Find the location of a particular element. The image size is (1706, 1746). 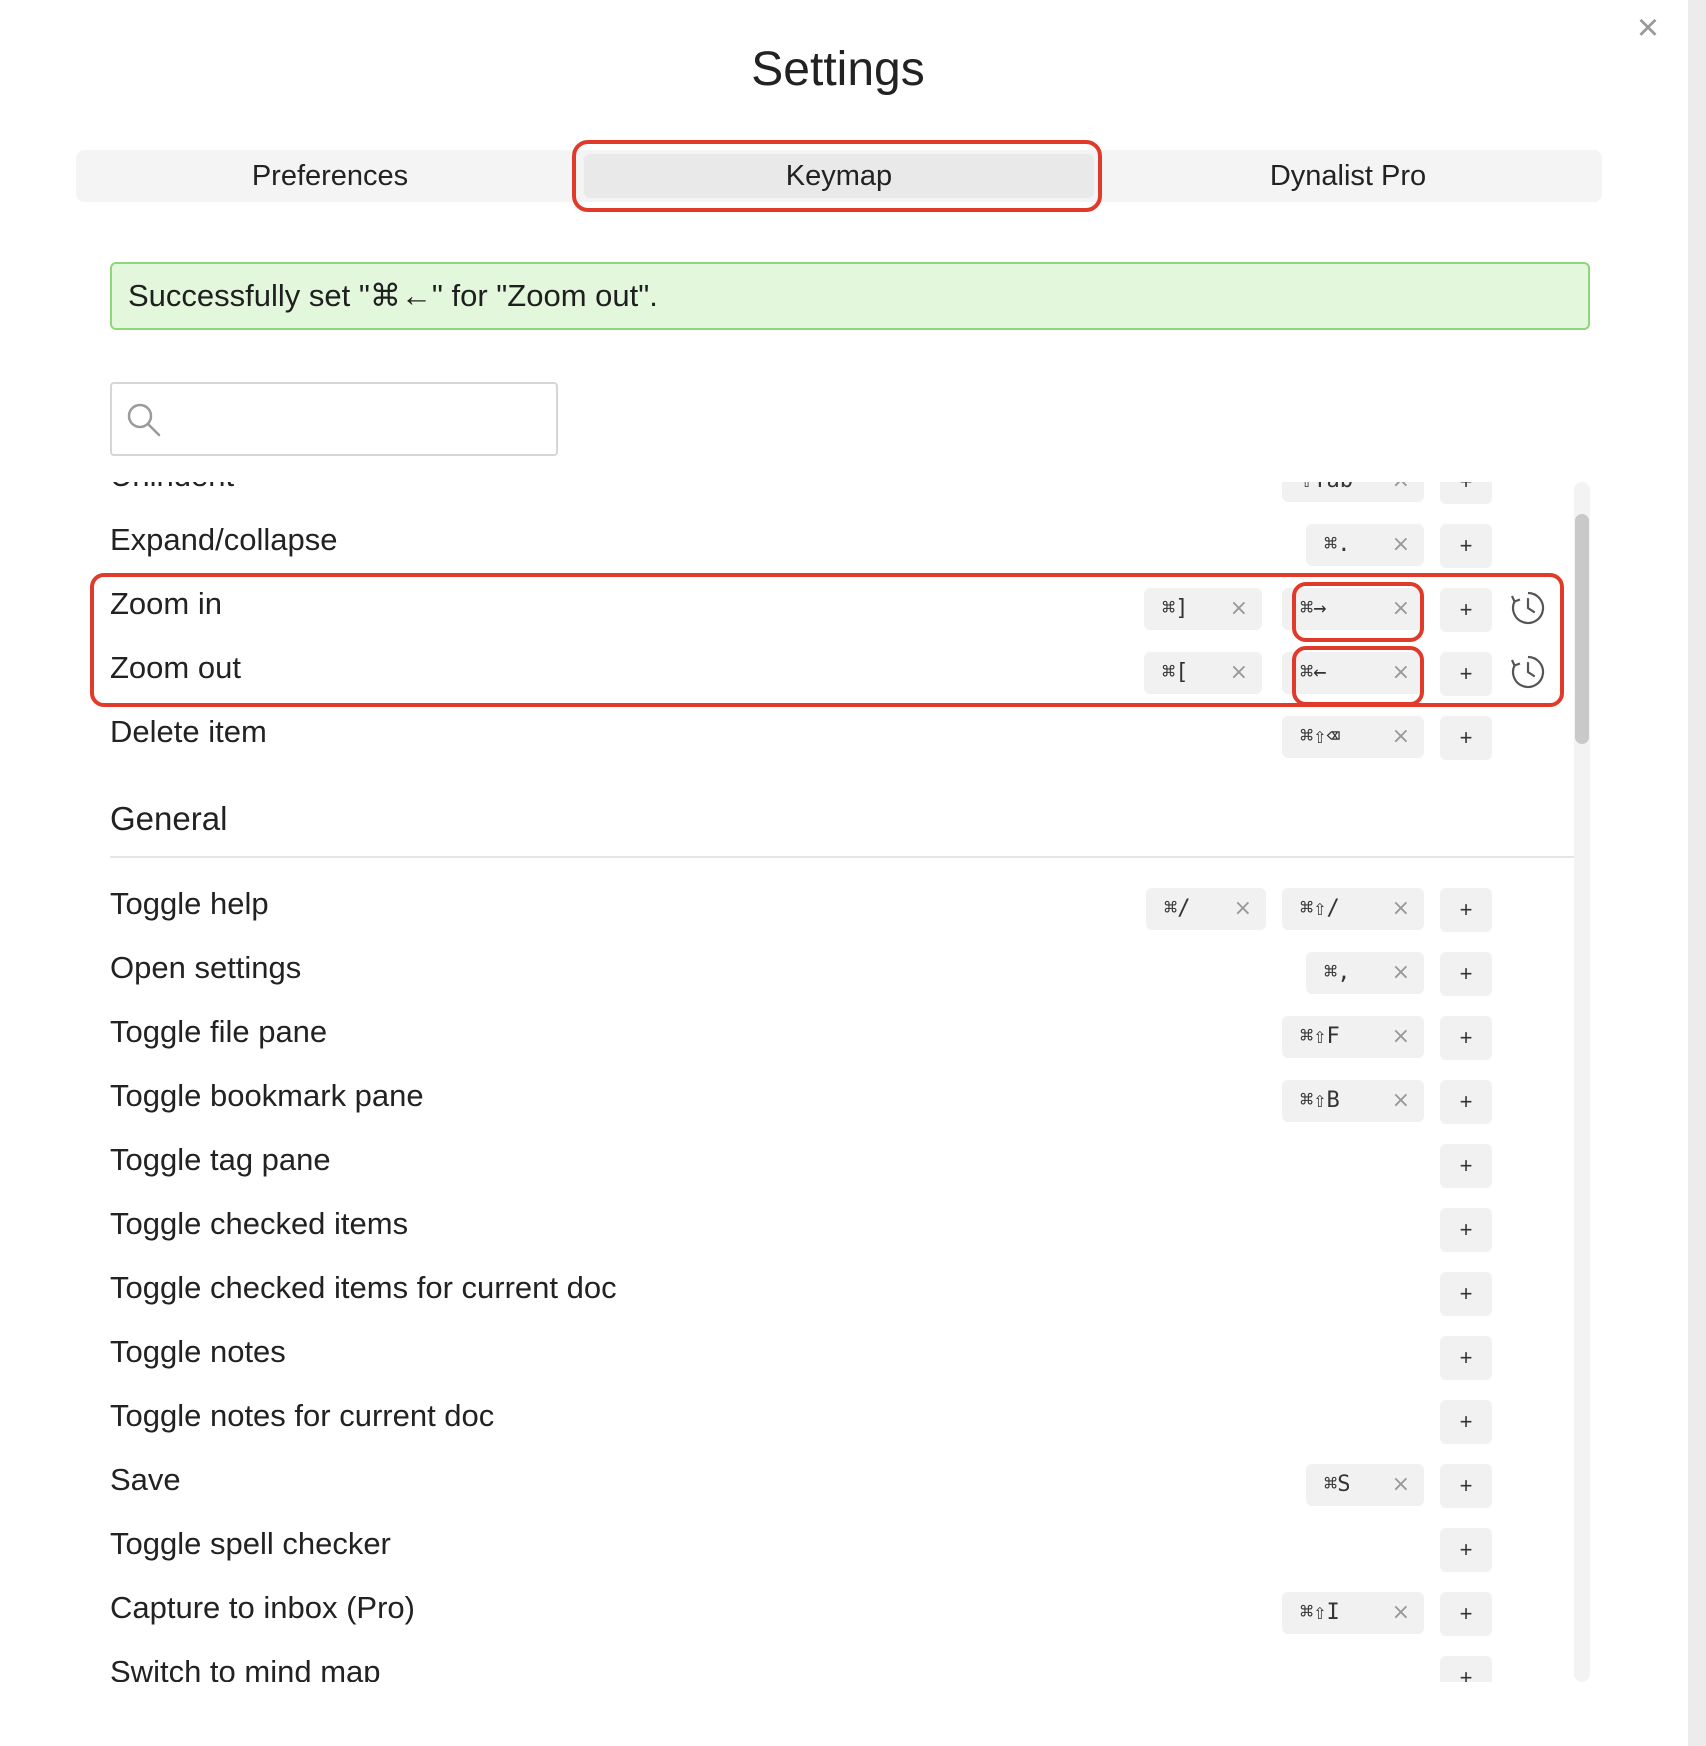

keymap-row-toggle-help: Toggle help ⌘/ × ⌘⇧/ × + is located at coordinates (840, 906).